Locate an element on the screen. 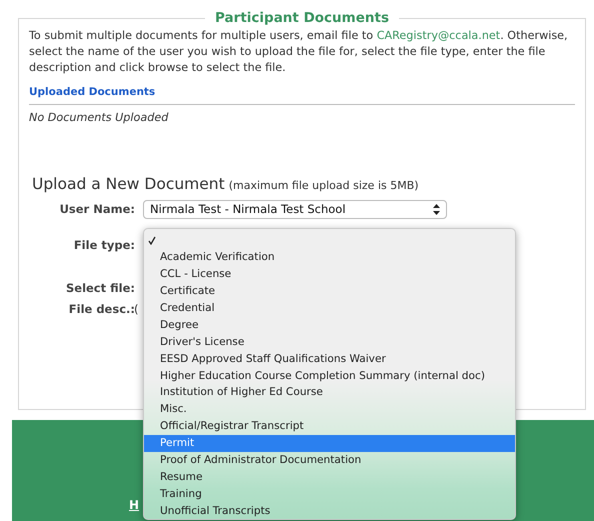 The width and height of the screenshot is (594, 521). empty-message: No Documents Uploaded is located at coordinates (99, 117).